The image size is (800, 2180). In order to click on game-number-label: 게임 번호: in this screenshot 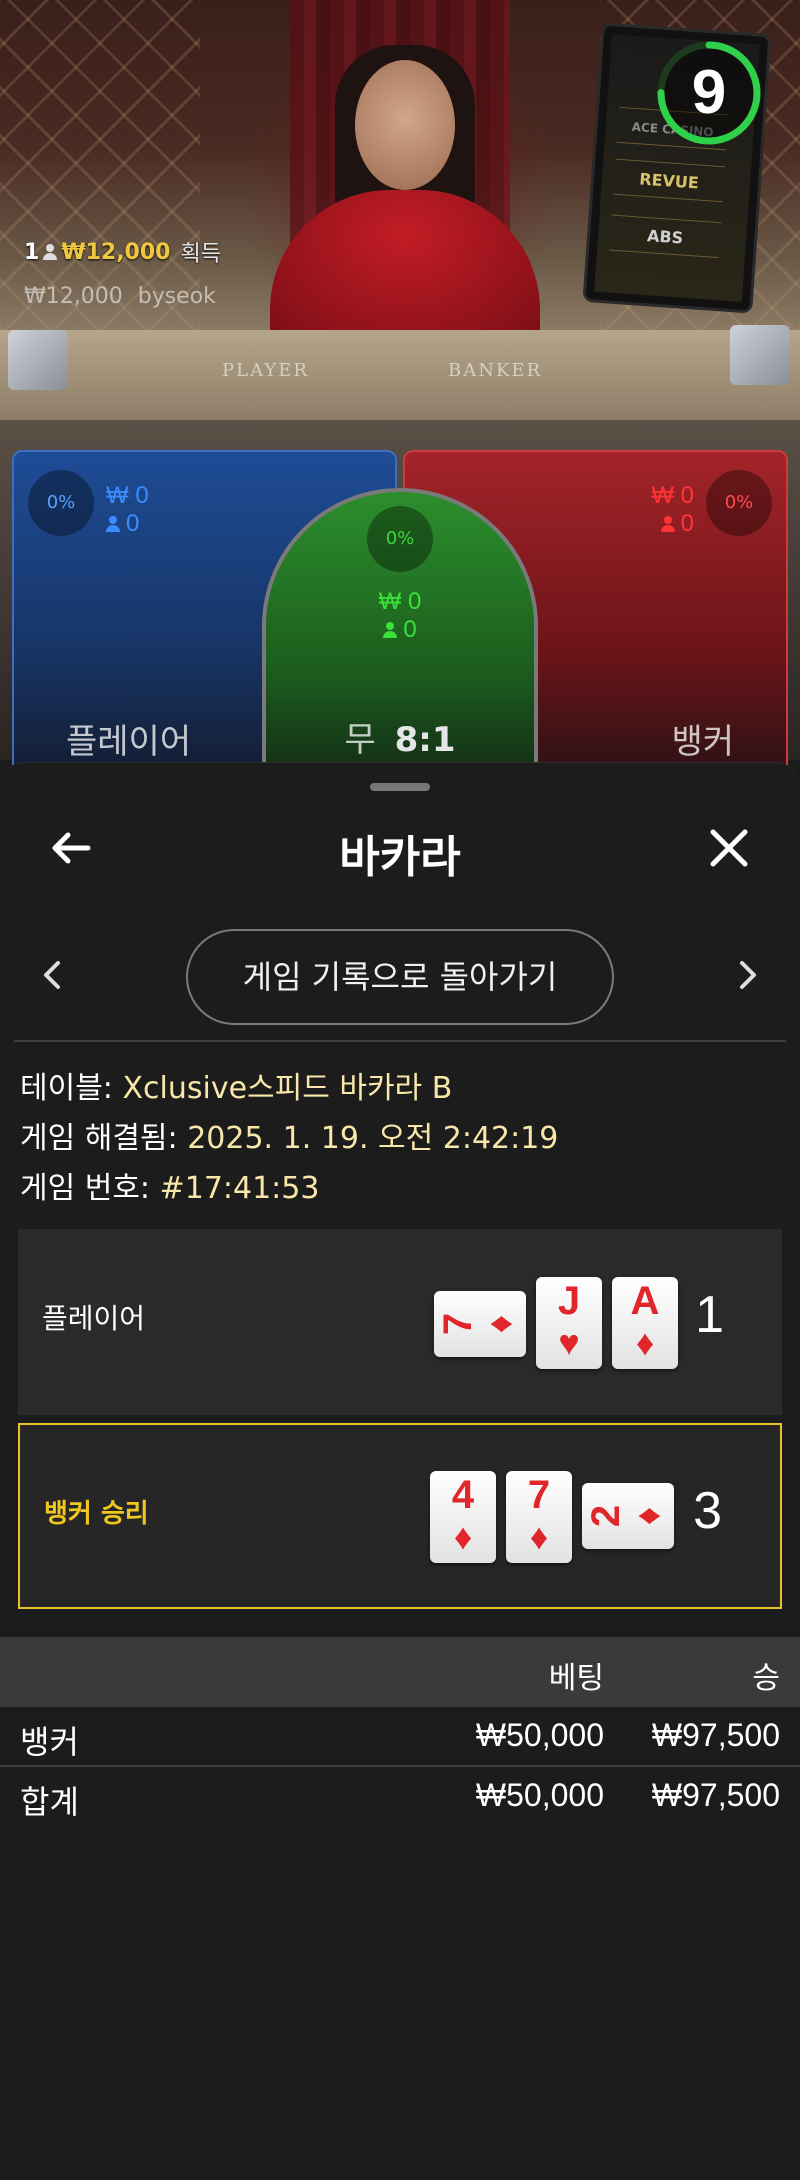, I will do `click(90, 1188)`.